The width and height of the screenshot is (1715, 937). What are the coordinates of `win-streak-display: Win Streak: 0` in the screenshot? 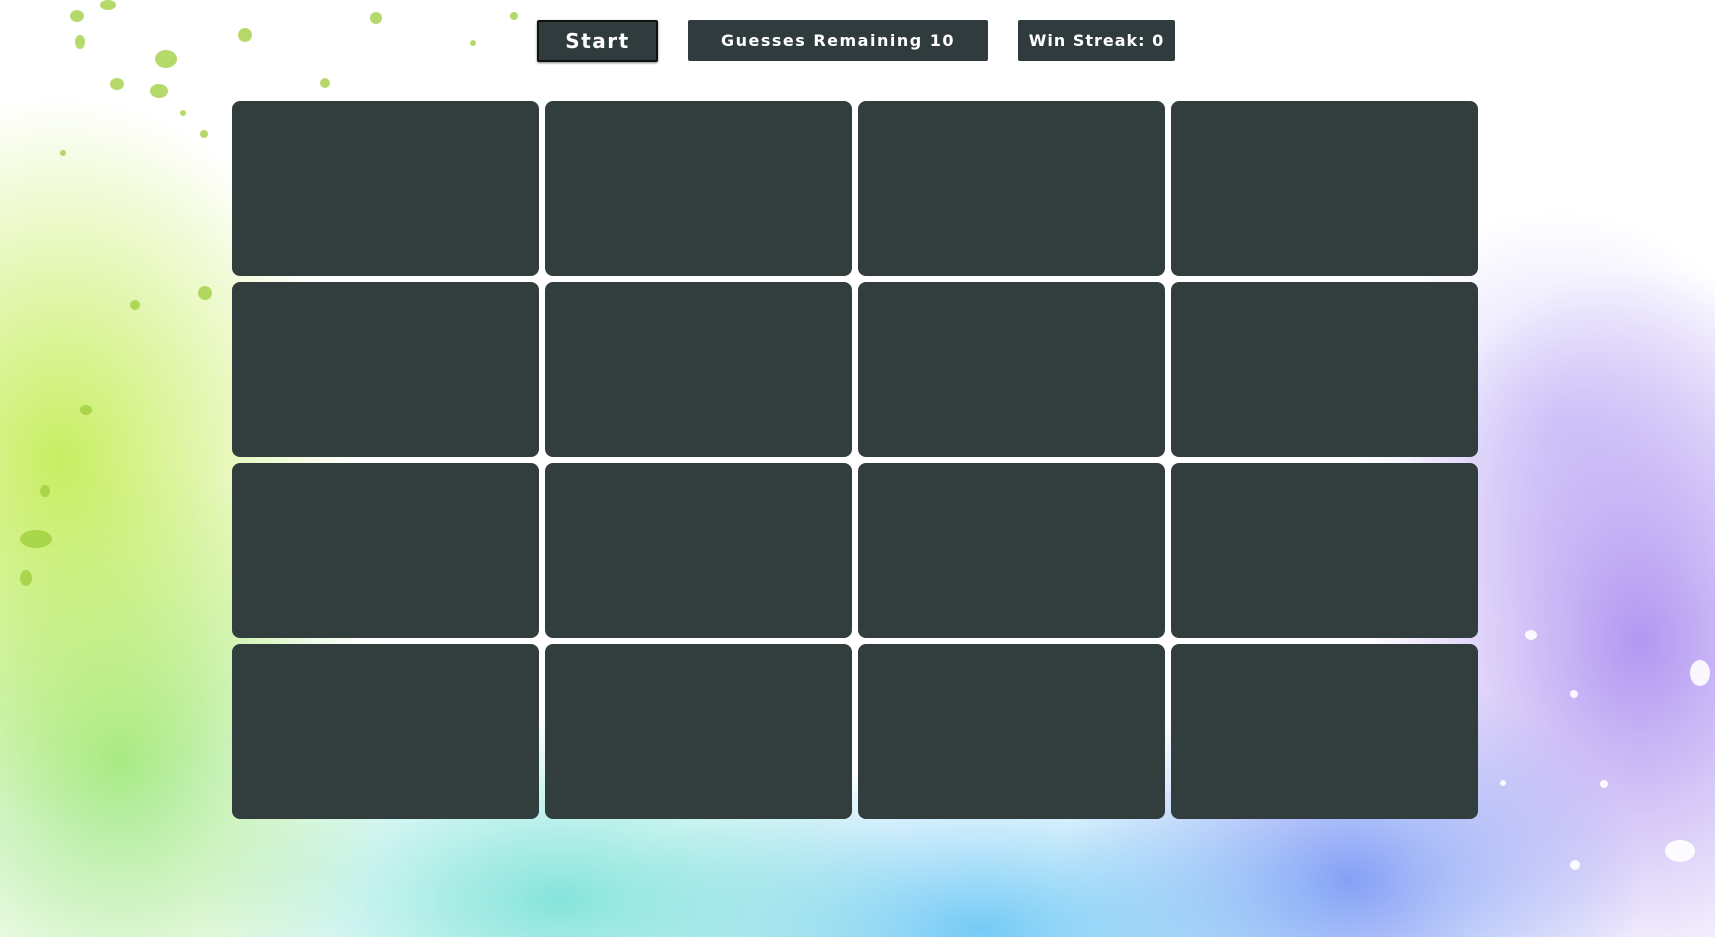 It's located at (1096, 40).